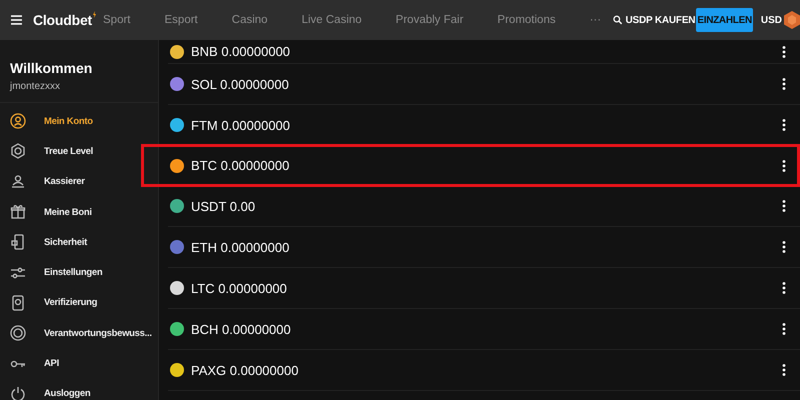 This screenshot has width=800, height=400. What do you see at coordinates (18, 151) in the screenshot?
I see `badge-icon` at bounding box center [18, 151].